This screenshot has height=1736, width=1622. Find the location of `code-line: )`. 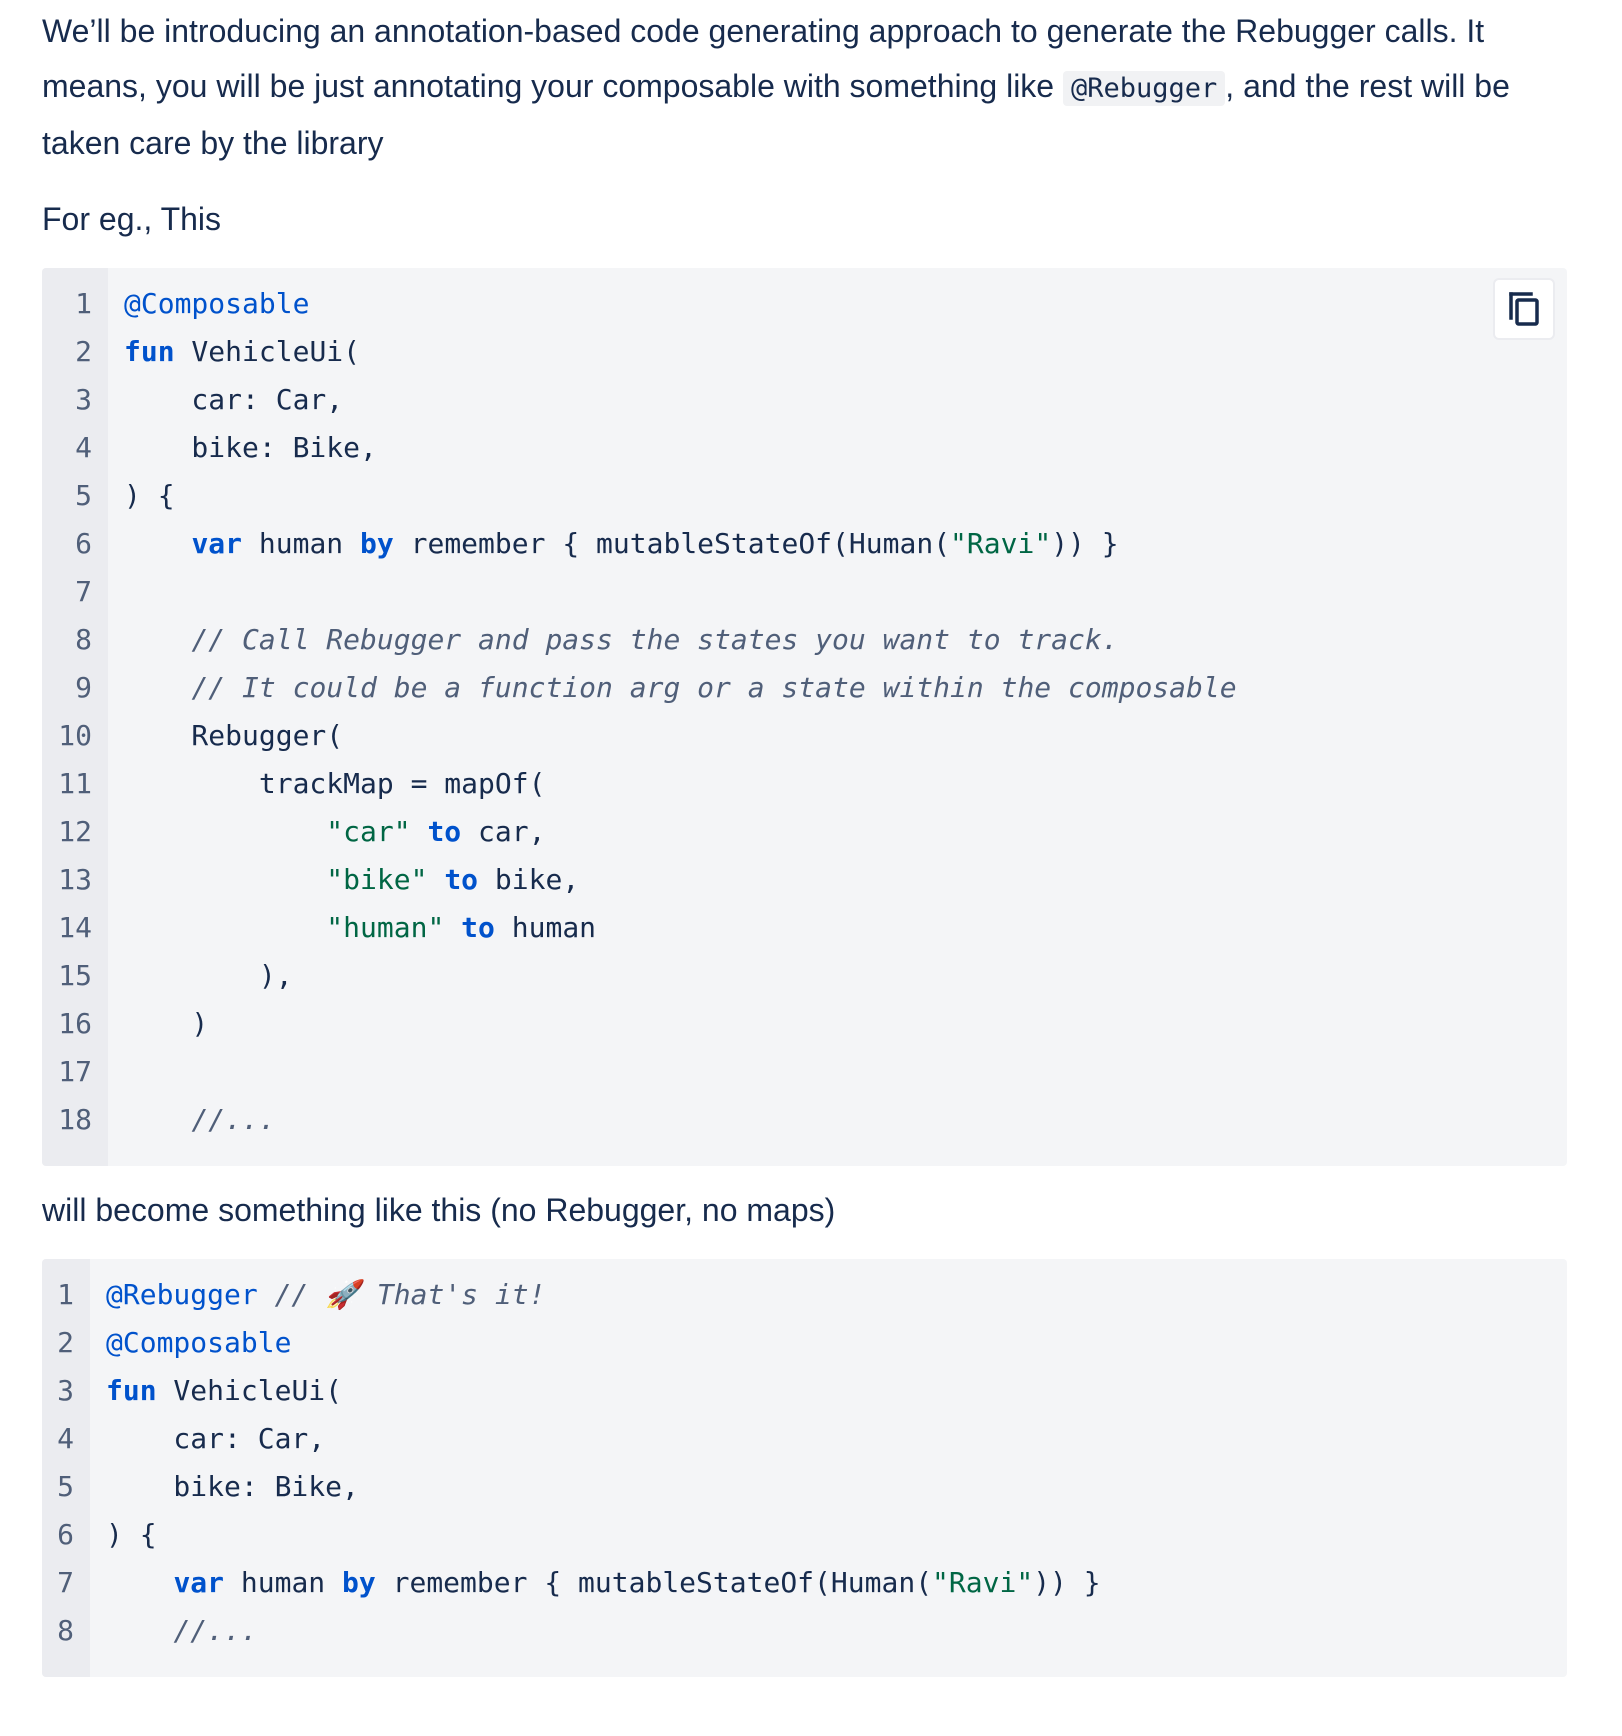

code-line: ) is located at coordinates (845, 1024).